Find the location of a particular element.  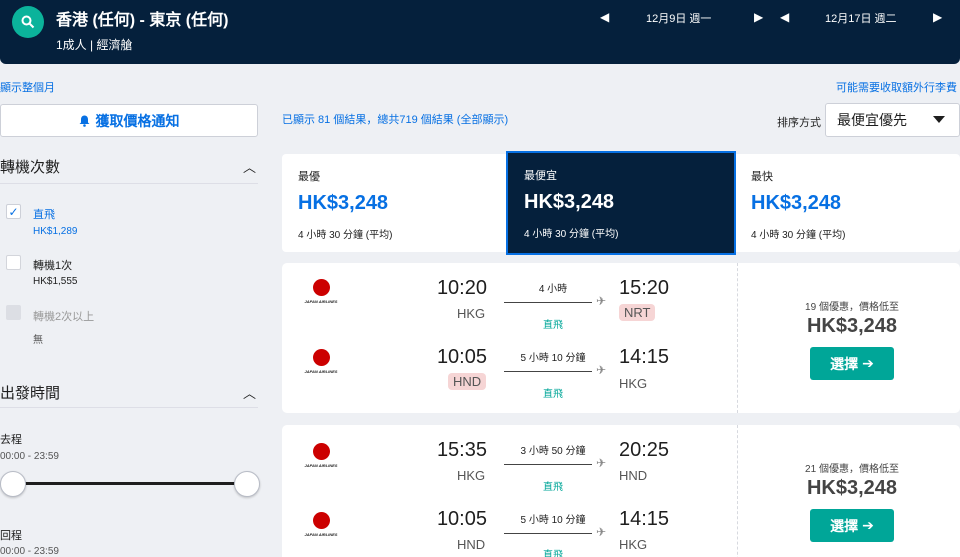

stops-option-two-plus-price: 無 is located at coordinates (38, 340).